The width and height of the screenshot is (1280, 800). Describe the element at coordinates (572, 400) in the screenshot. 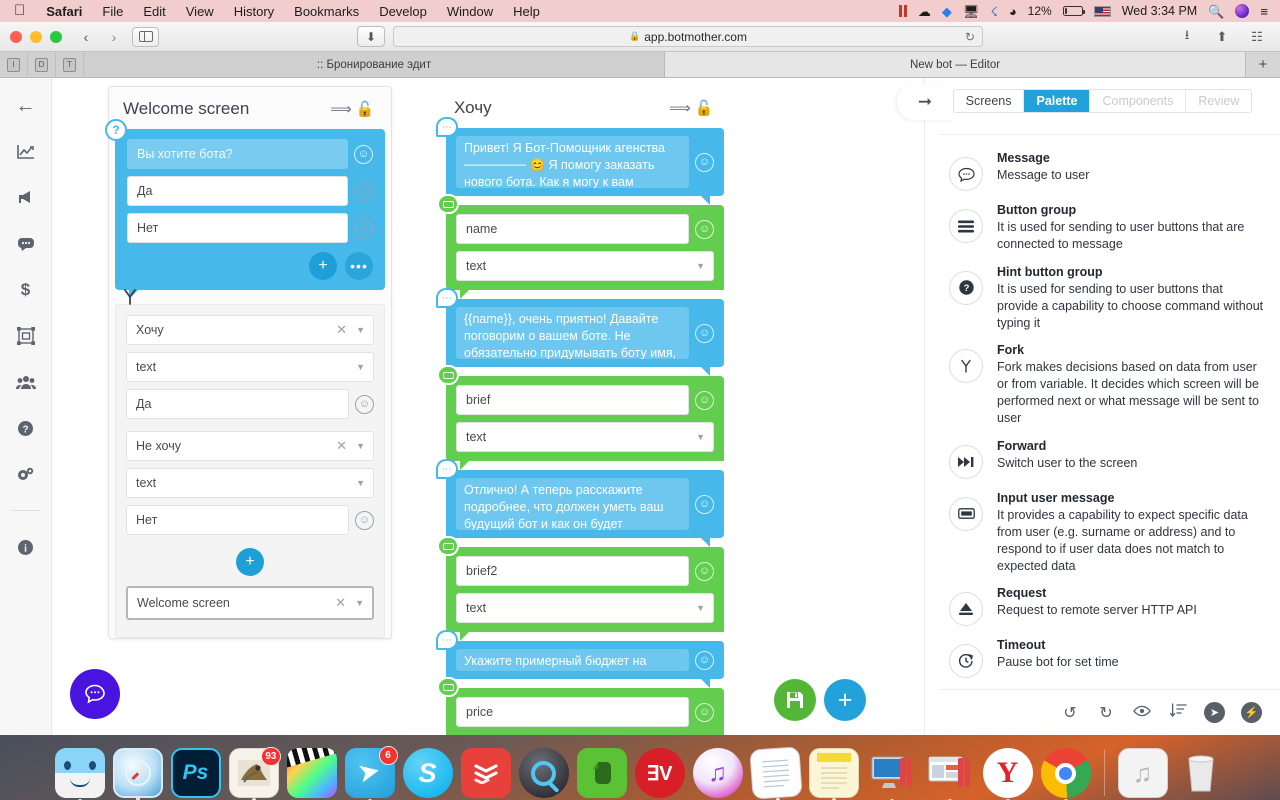

I see `input-variable-field: brief` at that location.